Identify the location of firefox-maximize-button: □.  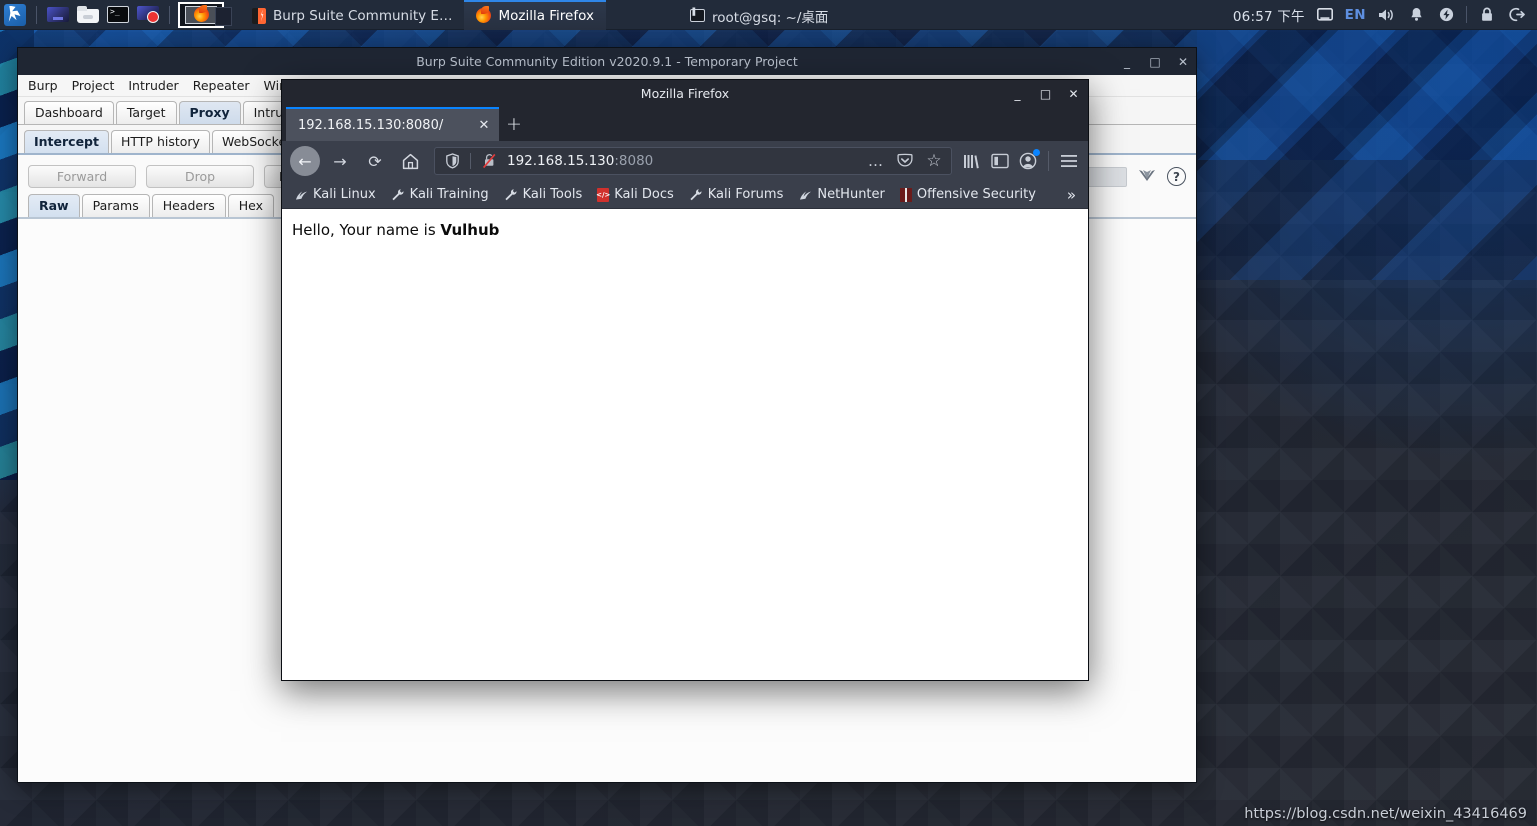
(1045, 94).